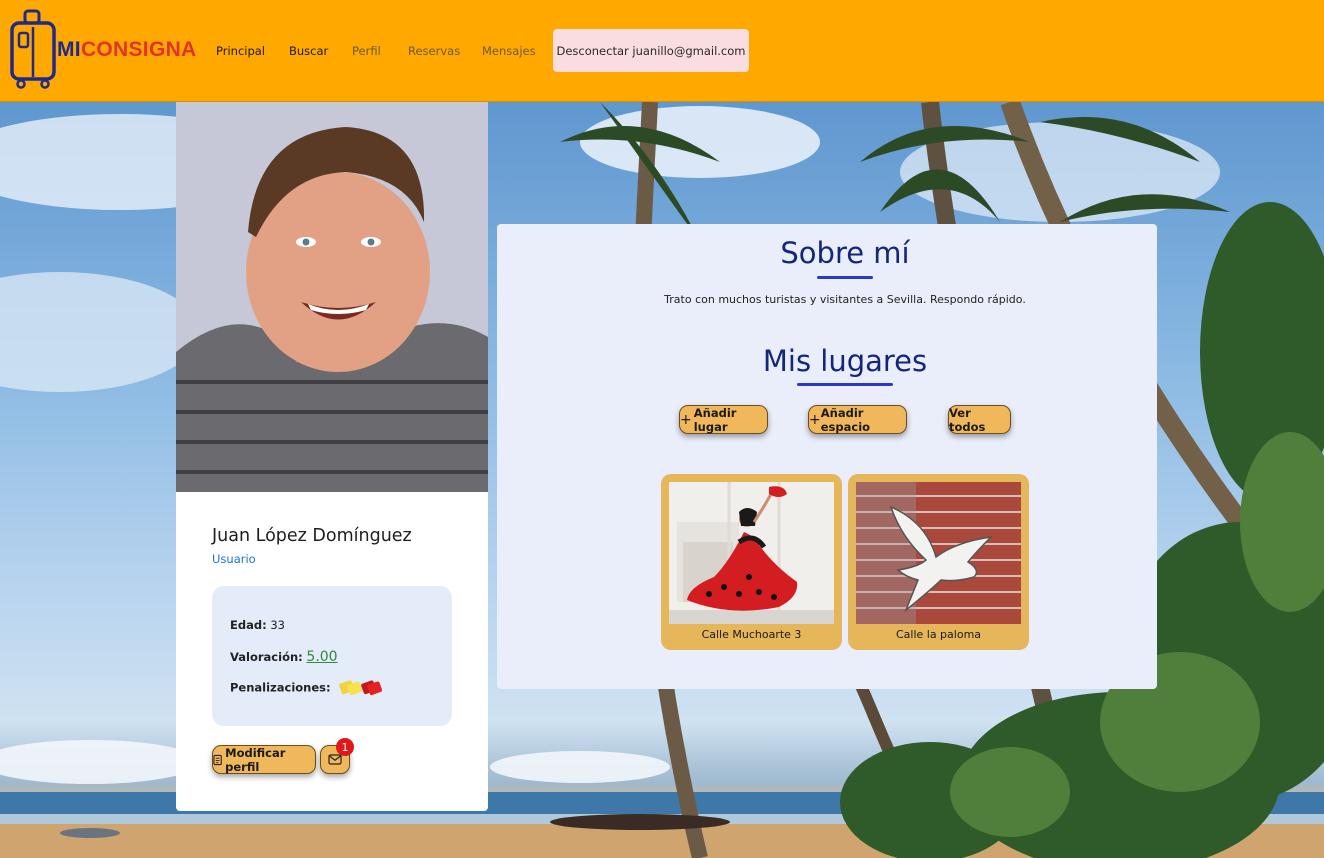  What do you see at coordinates (845, 361) in the screenshot?
I see `places-title: Mis lugares` at bounding box center [845, 361].